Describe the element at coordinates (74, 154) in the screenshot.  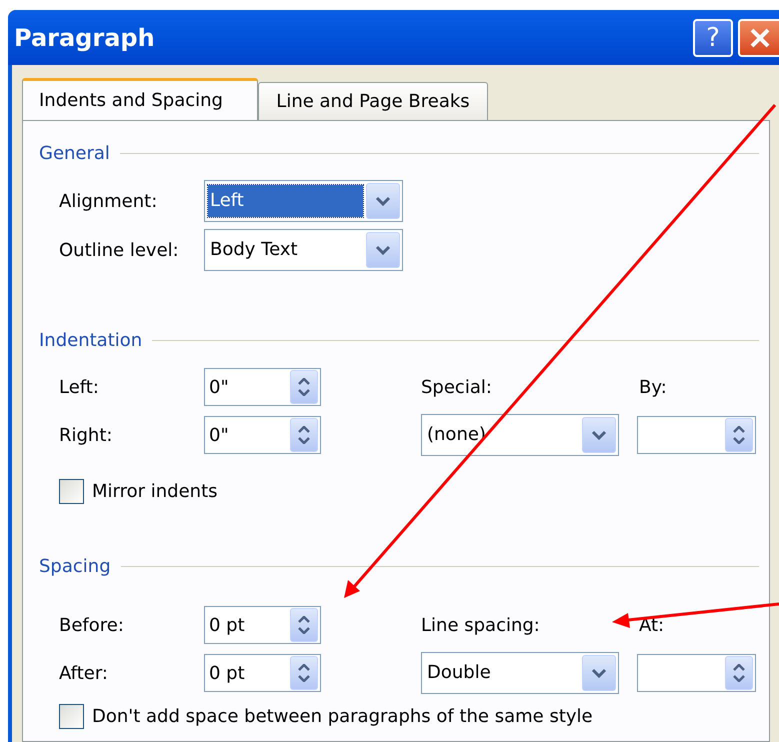
I see `section-header: General` at that location.